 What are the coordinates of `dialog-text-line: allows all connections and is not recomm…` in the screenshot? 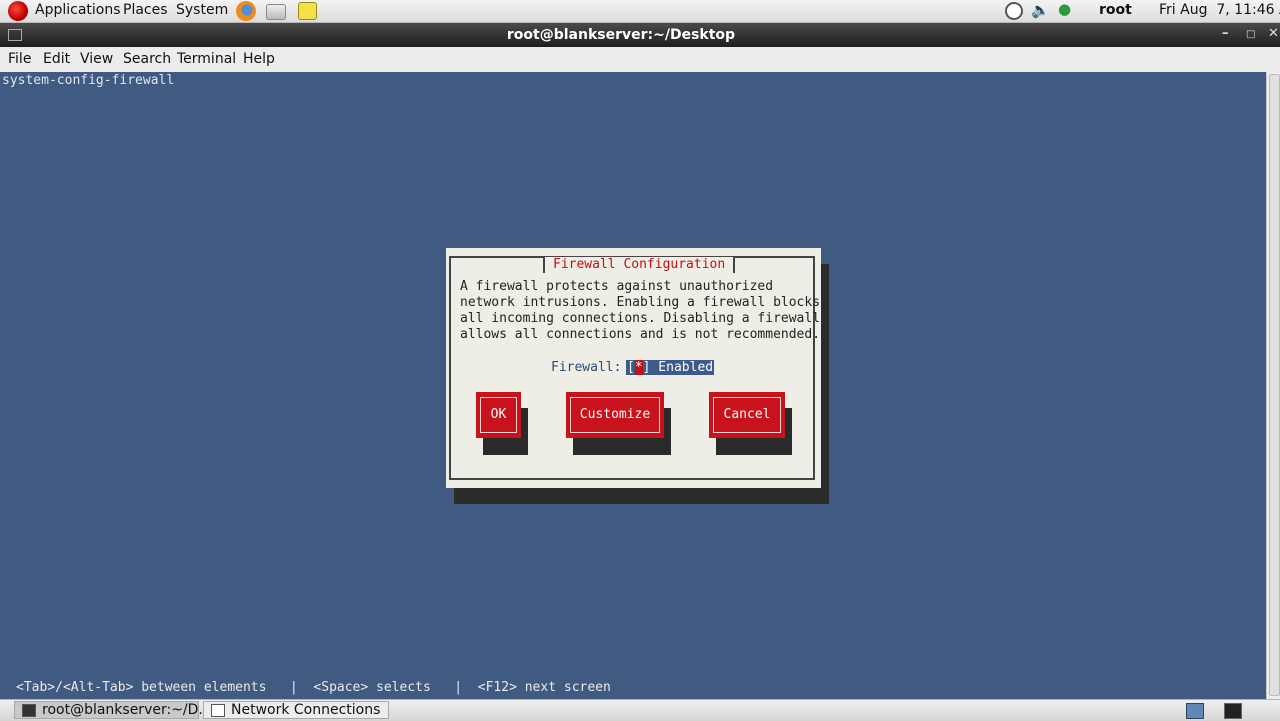 It's located at (640, 334).